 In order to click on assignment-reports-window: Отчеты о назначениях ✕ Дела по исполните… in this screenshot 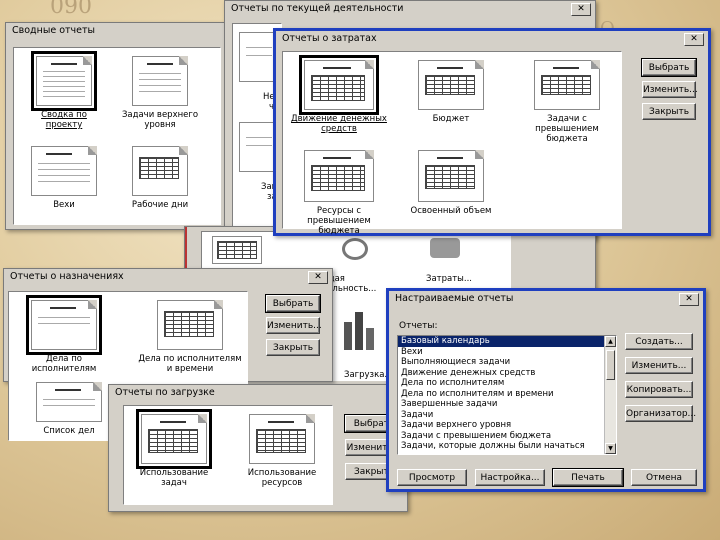, I will do `click(168, 354)`.